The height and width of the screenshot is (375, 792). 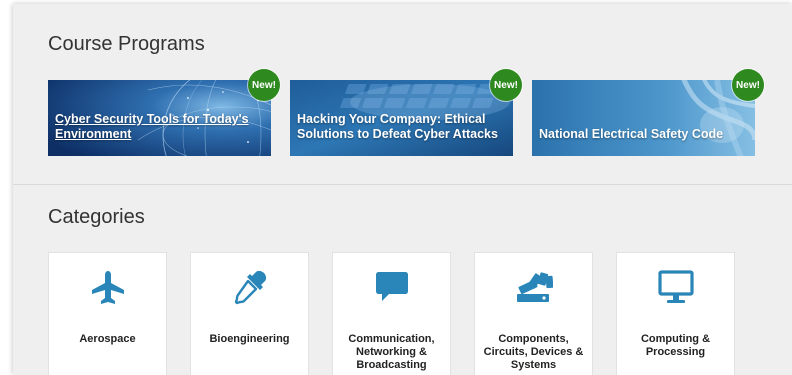 What do you see at coordinates (107, 313) in the screenshot?
I see `category-card-aerospace: Aerospace` at bounding box center [107, 313].